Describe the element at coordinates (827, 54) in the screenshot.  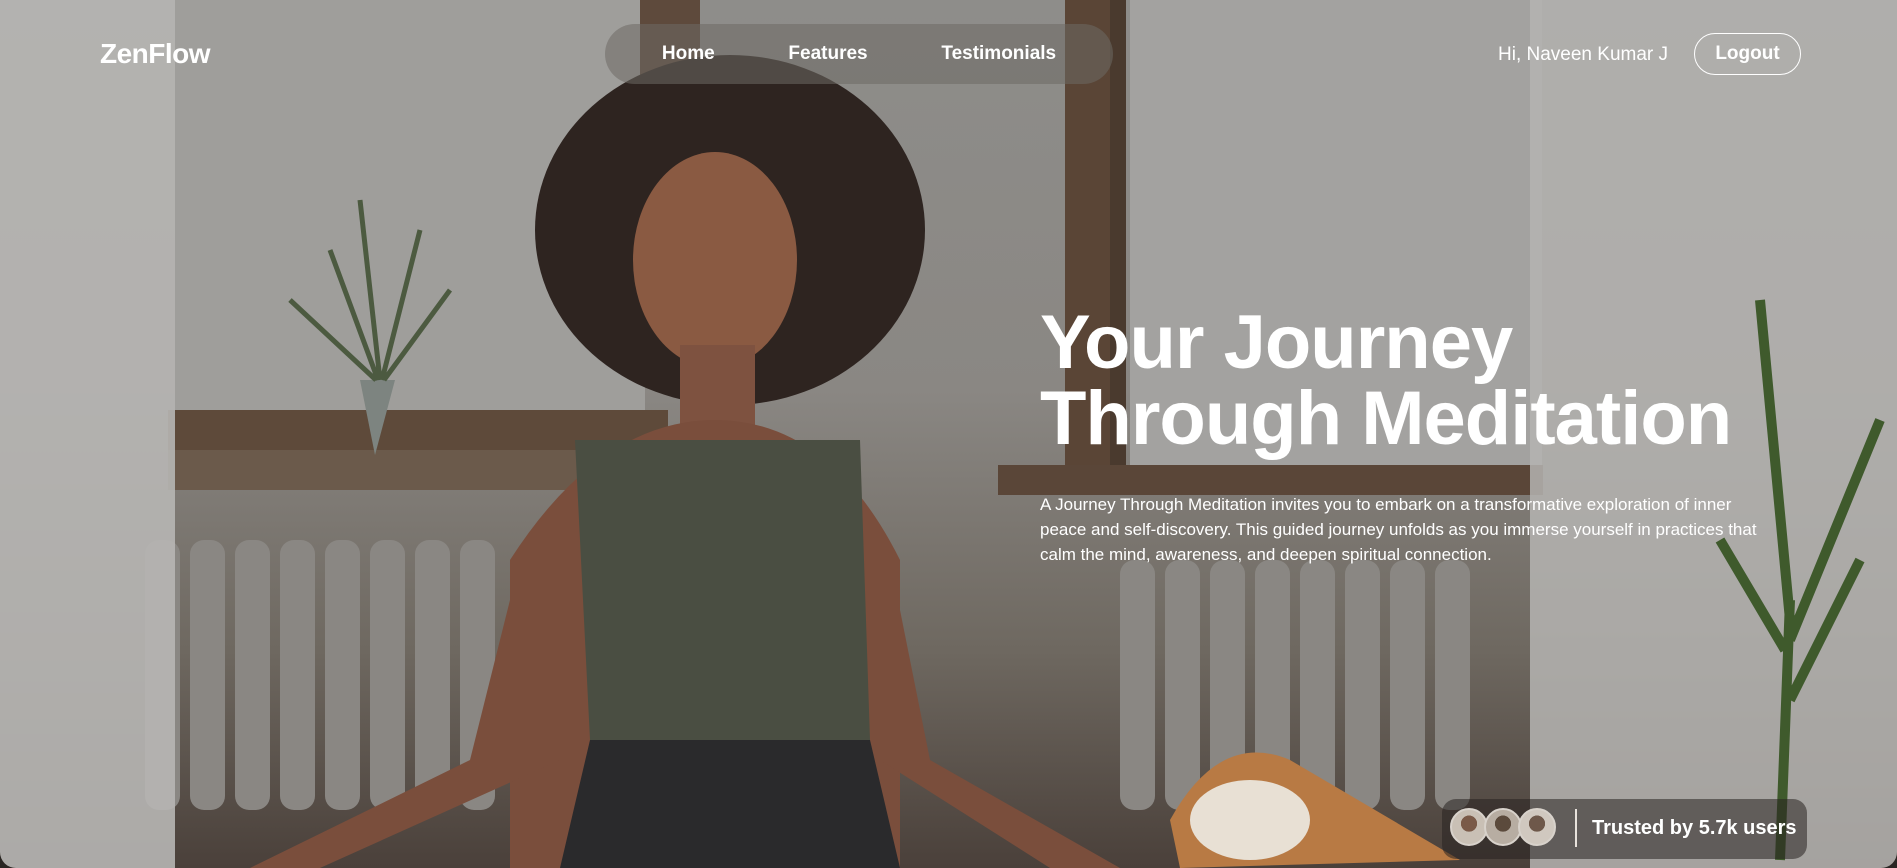
I see `nav-features: Features` at that location.